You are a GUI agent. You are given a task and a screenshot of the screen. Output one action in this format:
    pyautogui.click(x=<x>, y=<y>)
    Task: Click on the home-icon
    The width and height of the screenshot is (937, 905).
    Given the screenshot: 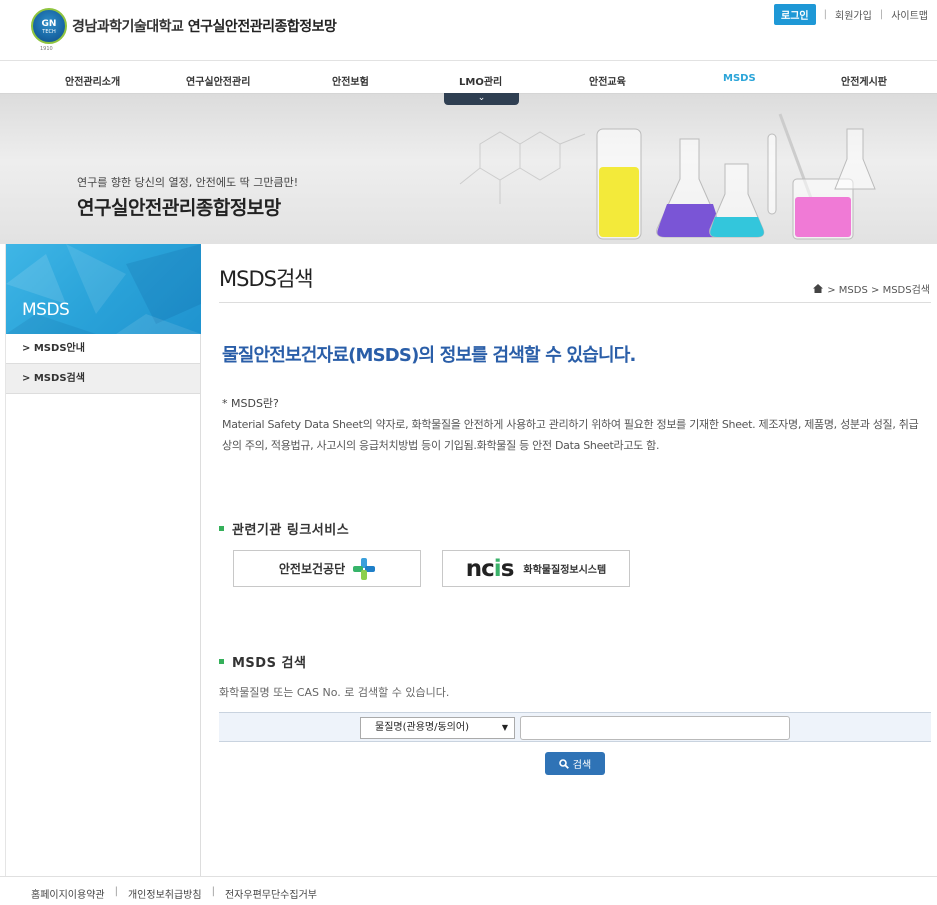 What is the action you would take?
    pyautogui.click(x=818, y=288)
    